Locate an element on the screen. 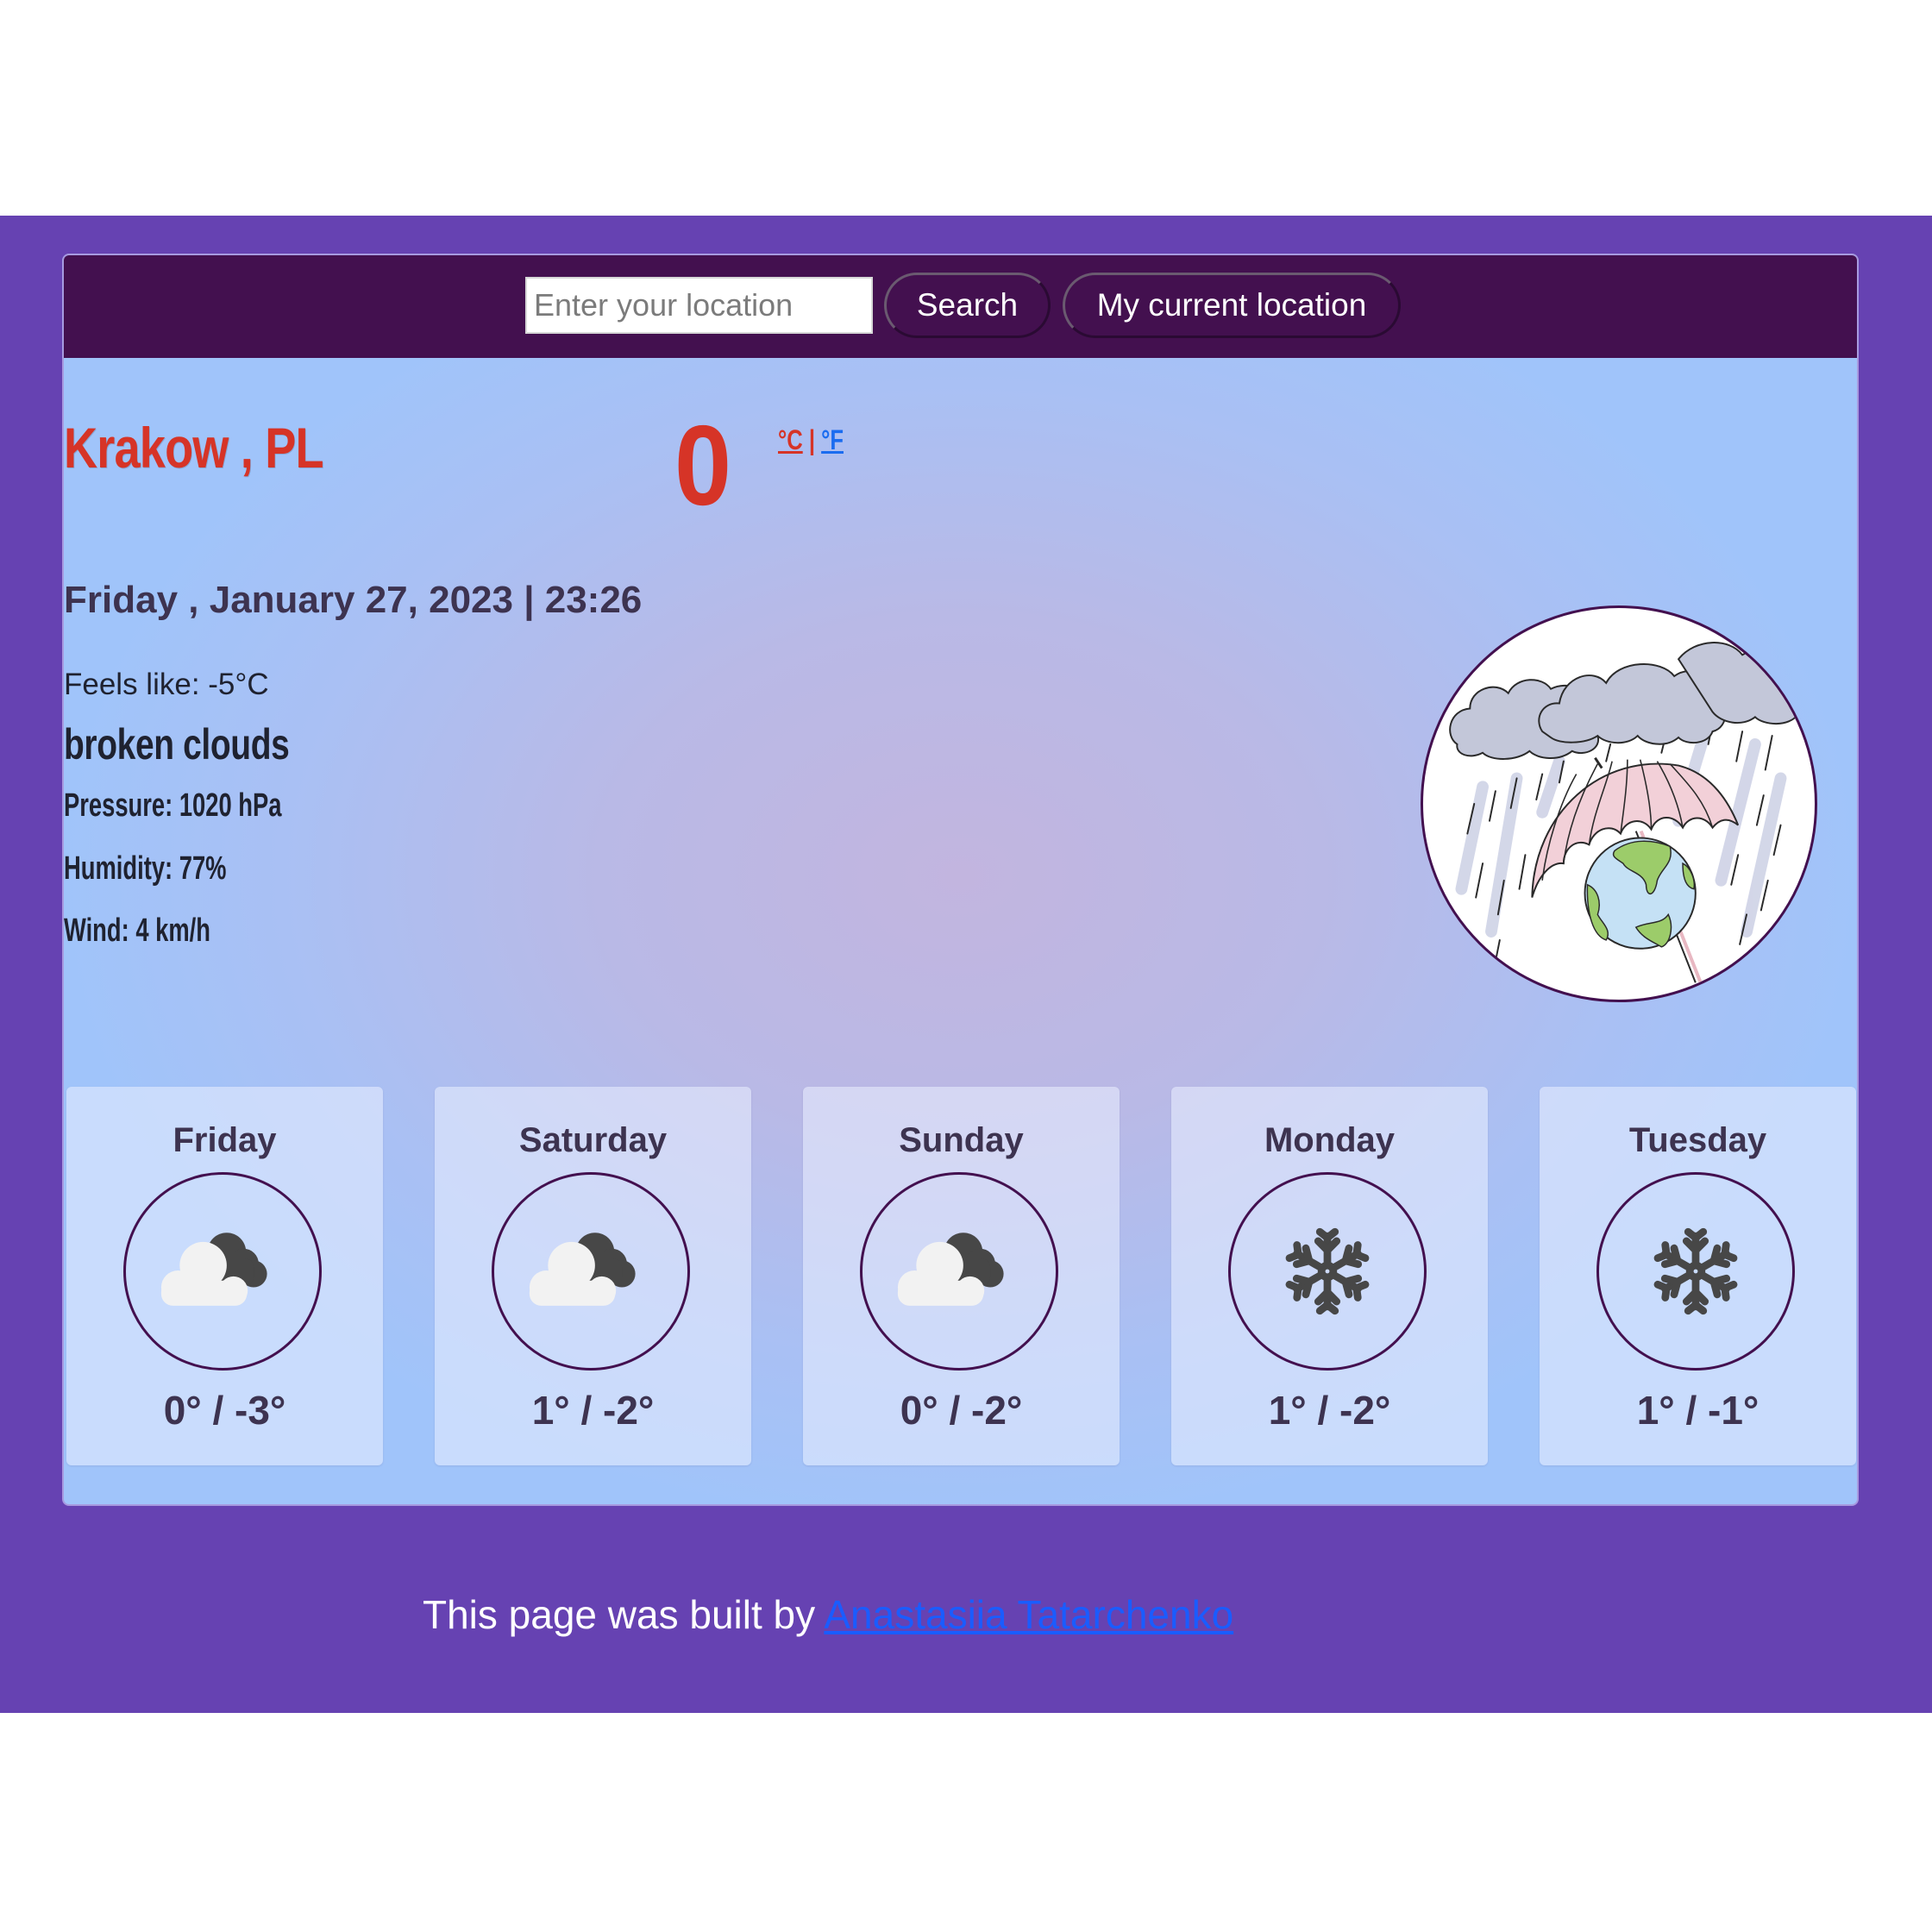 The width and height of the screenshot is (1932, 1932). forecast-card: Tuesday 1° / -1° is located at coordinates (1698, 1276).